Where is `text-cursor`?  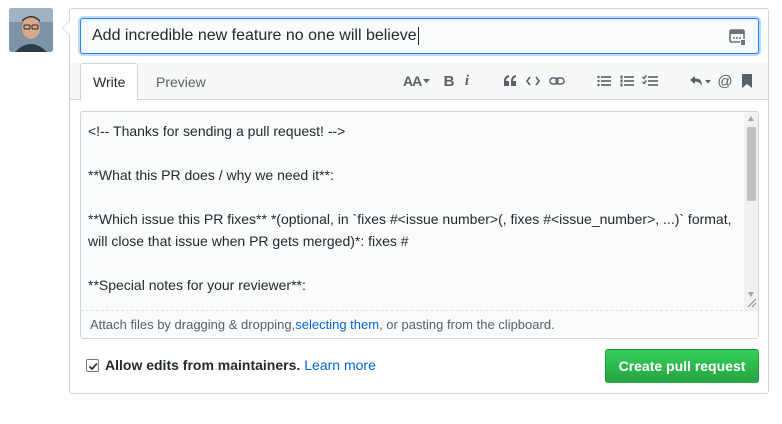
text-cursor is located at coordinates (418, 36).